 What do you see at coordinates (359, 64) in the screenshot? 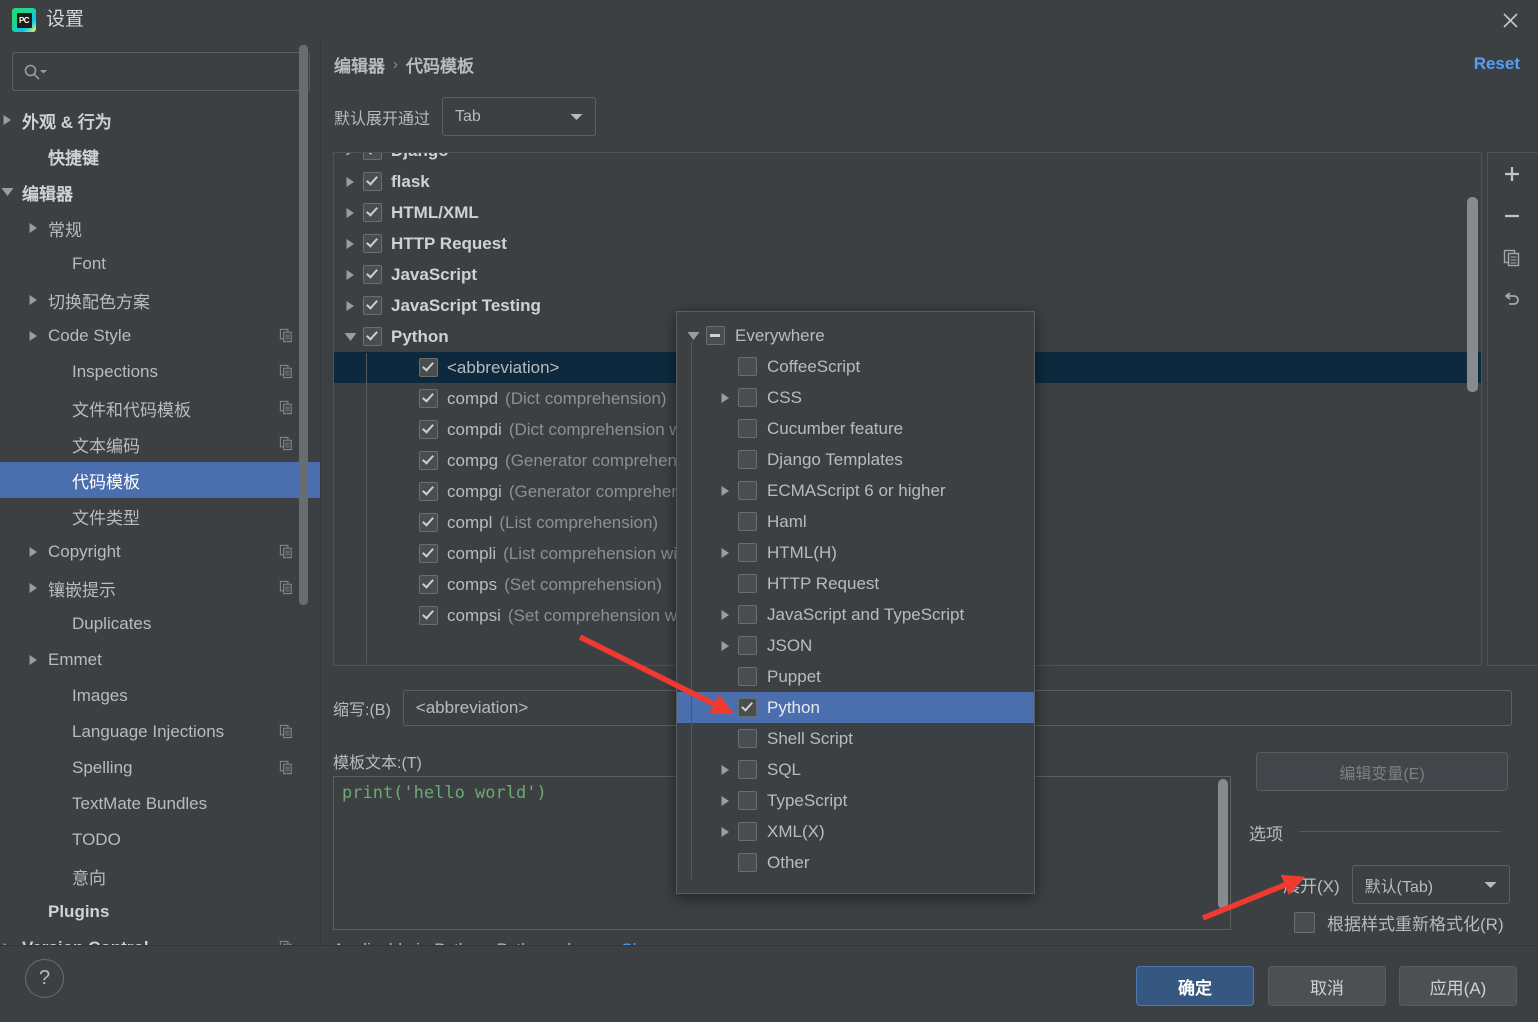
I see `breadcrumb-parent: 编辑器` at bounding box center [359, 64].